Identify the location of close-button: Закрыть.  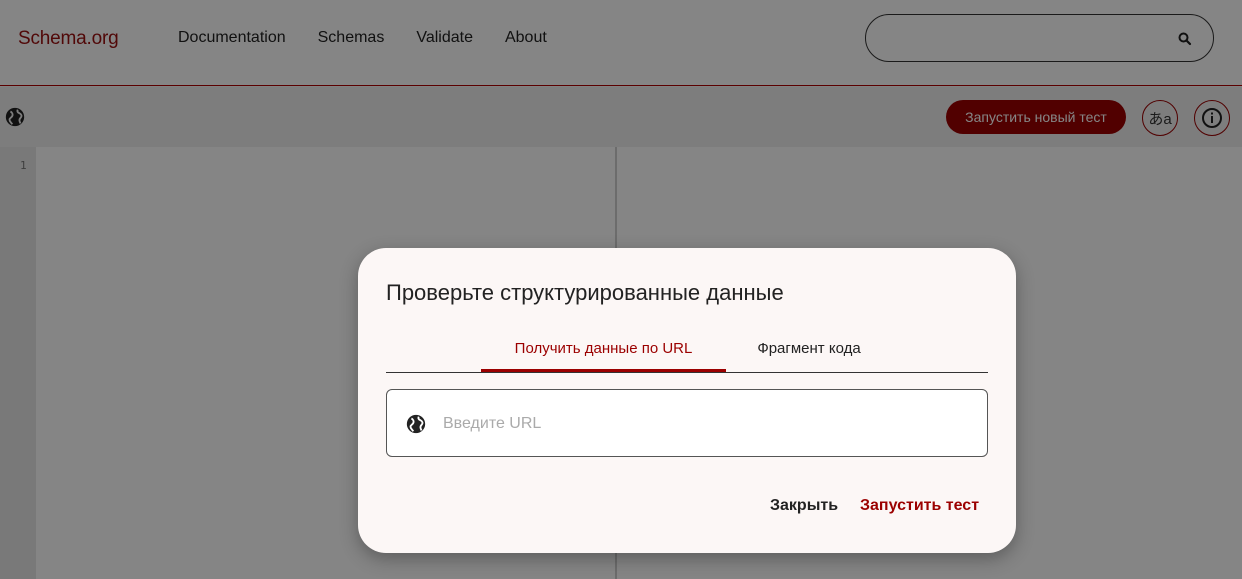
(804, 506).